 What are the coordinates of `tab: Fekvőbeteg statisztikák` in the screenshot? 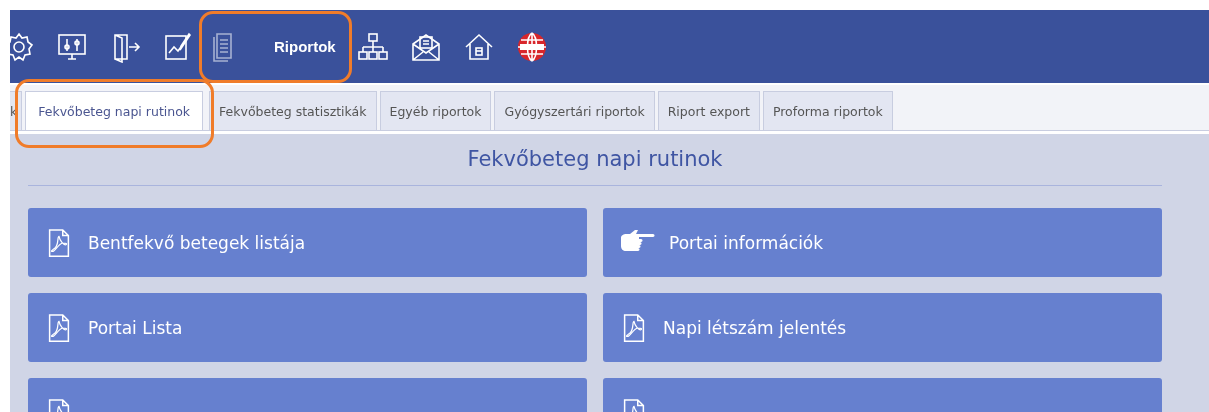 It's located at (293, 110).